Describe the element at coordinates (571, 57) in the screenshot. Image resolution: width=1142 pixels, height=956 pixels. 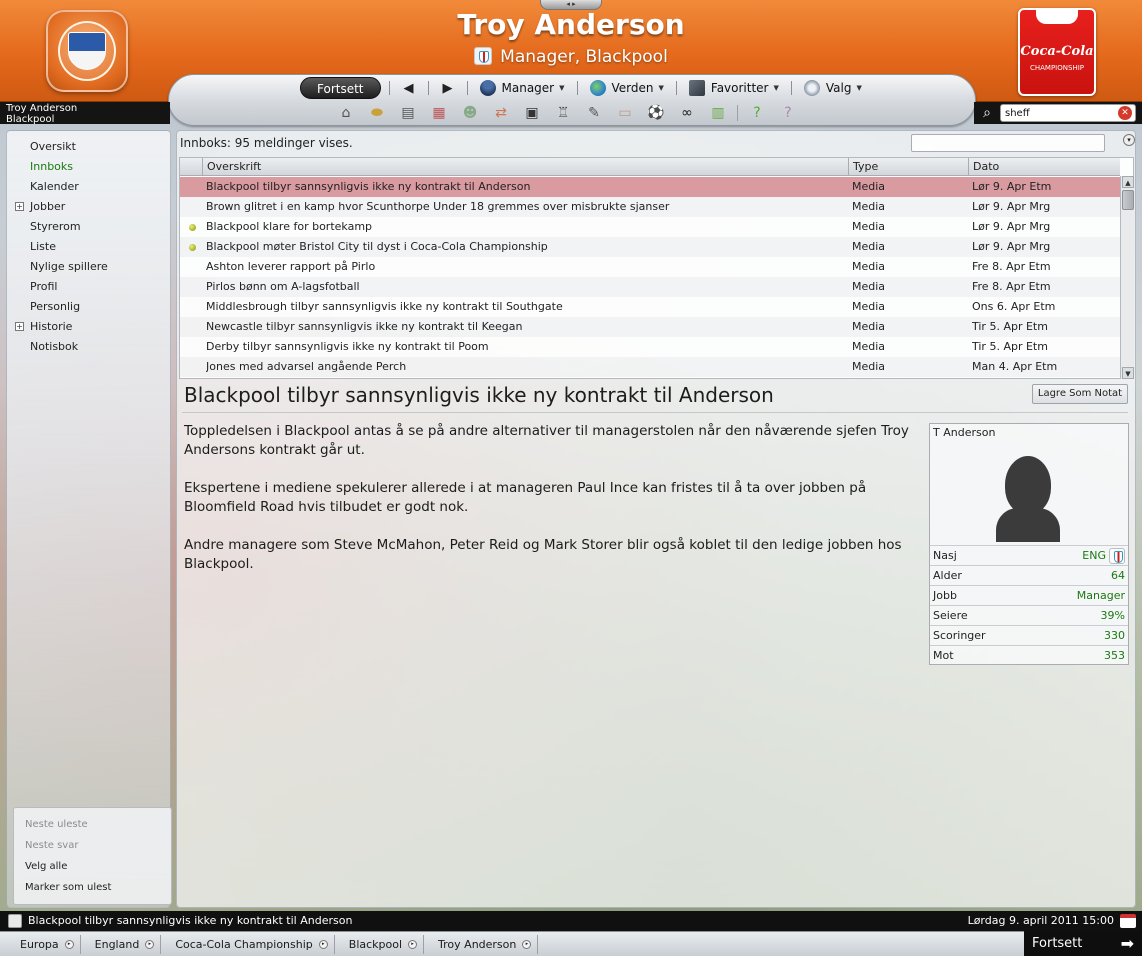
I see `page-subtitle: Manager, Blackpool` at that location.